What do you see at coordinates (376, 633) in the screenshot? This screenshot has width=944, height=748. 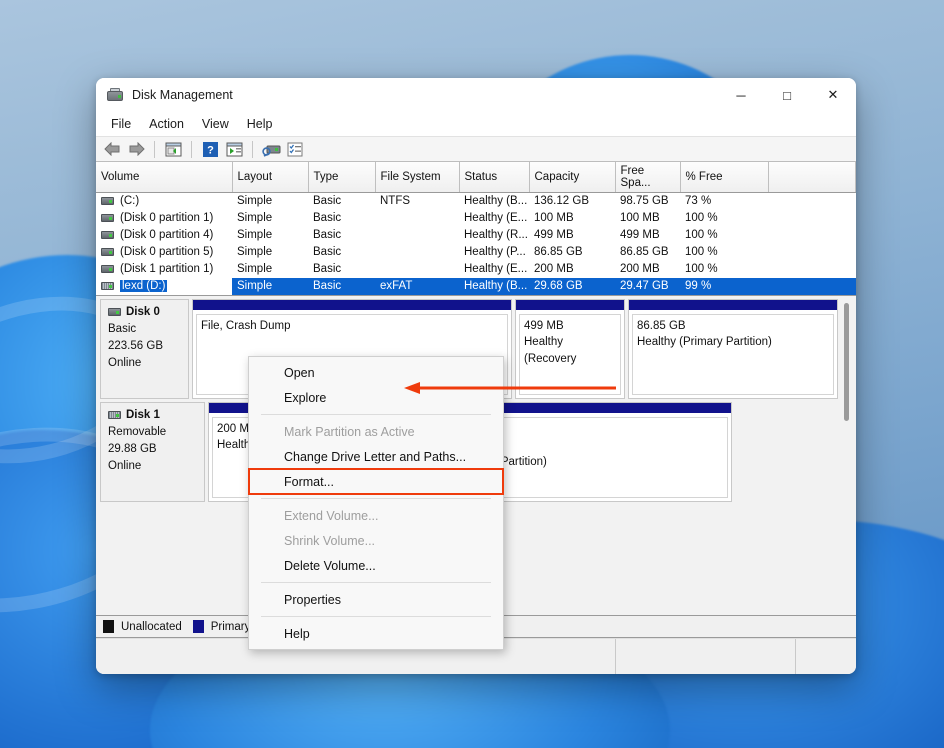 I see `context-menu-item-help: Help` at bounding box center [376, 633].